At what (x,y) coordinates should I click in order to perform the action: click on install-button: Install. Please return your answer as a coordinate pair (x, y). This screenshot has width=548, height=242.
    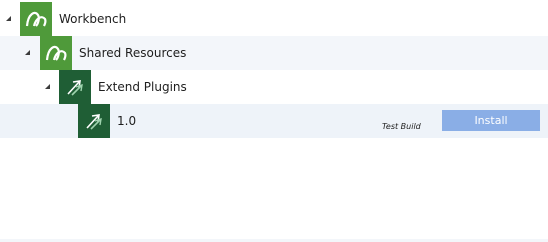
    Looking at the image, I should click on (491, 120).